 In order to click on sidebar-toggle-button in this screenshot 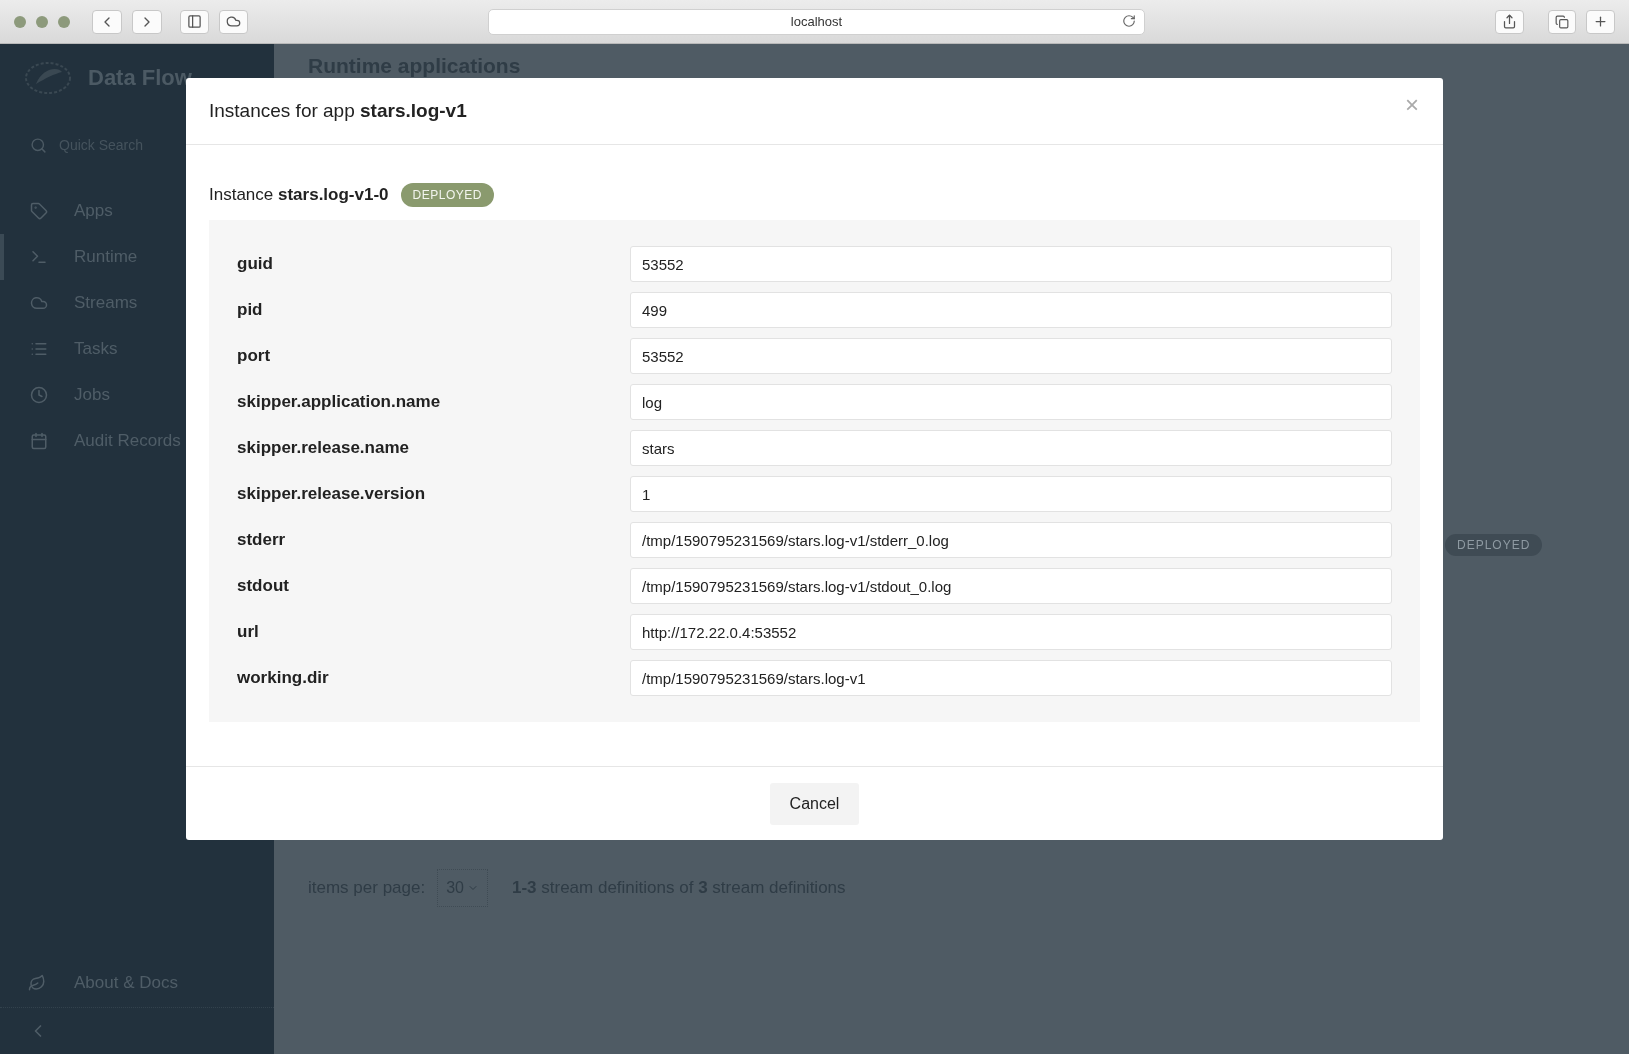, I will do `click(194, 21)`.